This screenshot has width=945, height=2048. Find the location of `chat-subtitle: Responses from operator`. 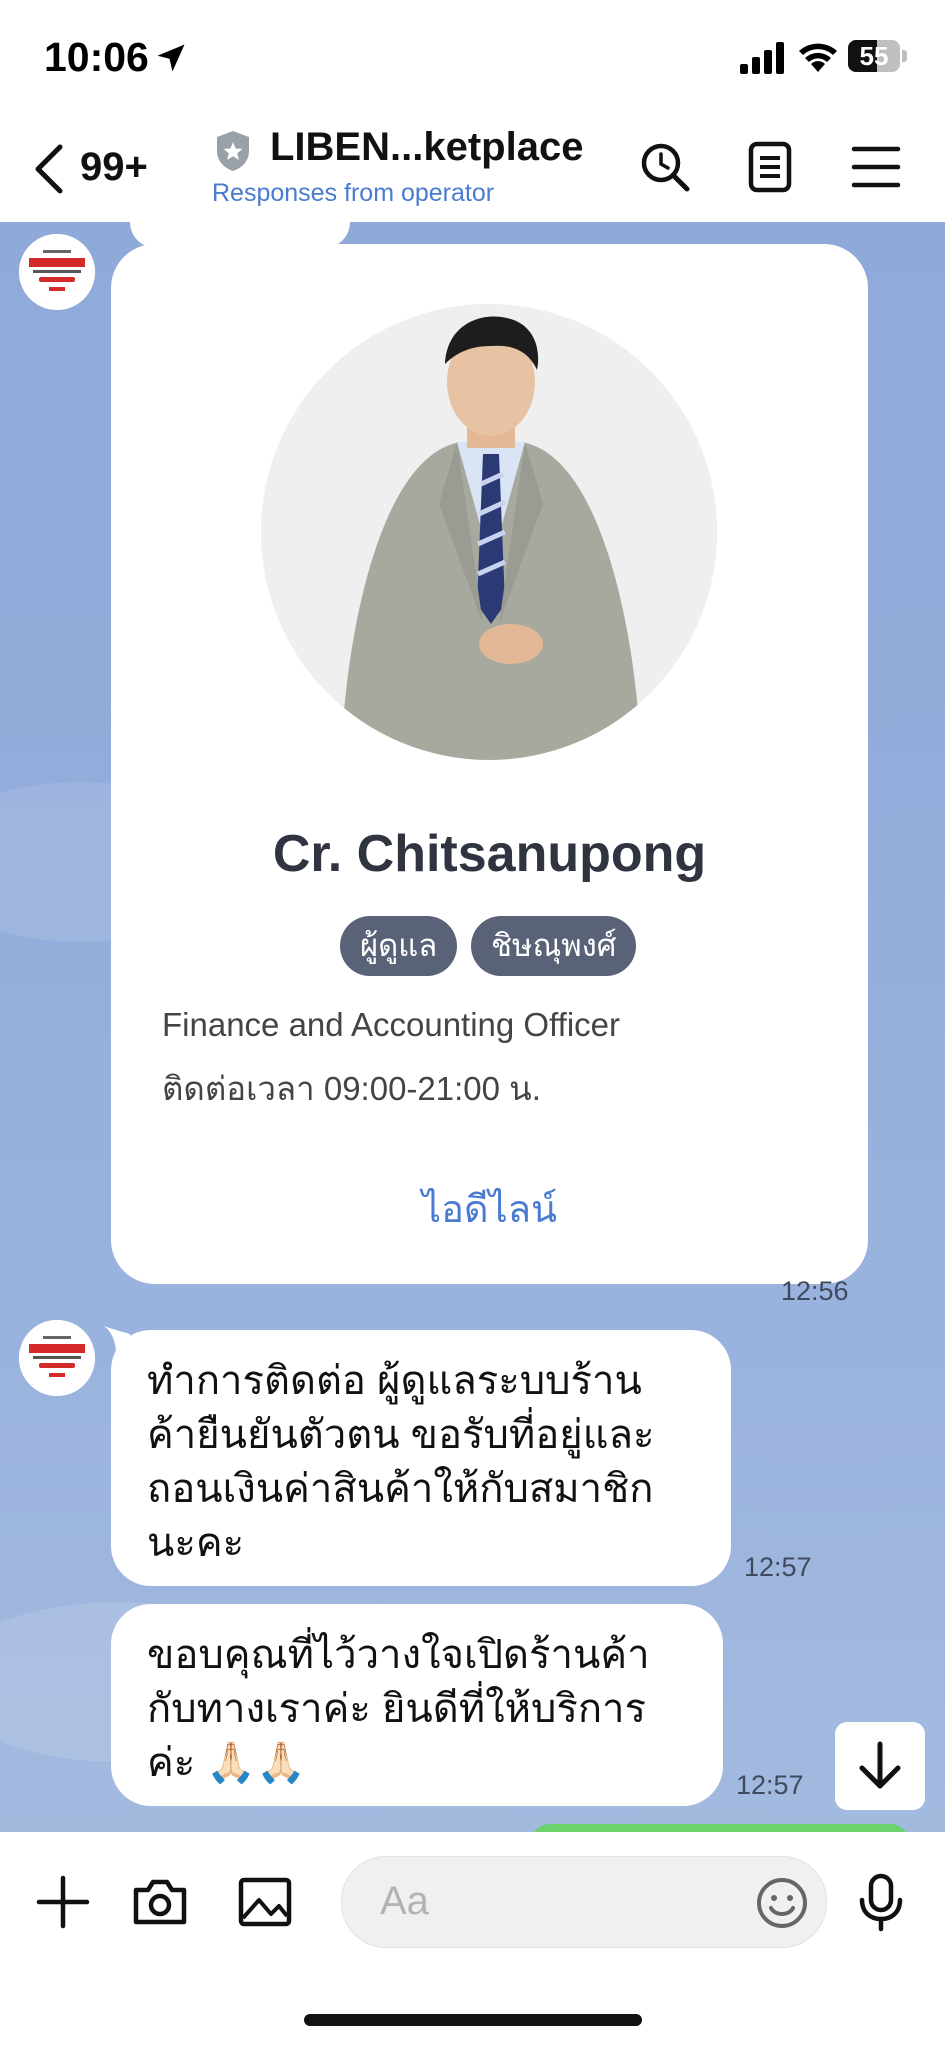

chat-subtitle: Responses from operator is located at coordinates (353, 193).